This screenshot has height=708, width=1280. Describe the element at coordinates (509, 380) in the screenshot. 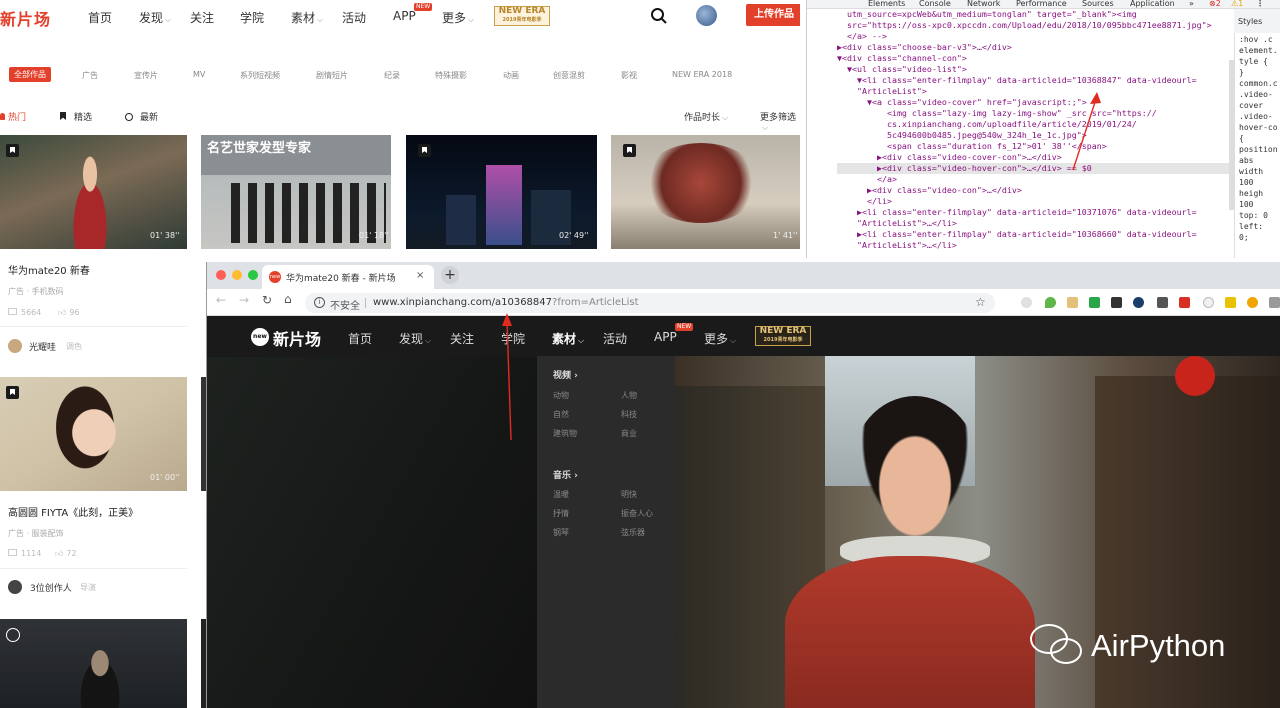

I see `annotation-arrow-url` at that location.